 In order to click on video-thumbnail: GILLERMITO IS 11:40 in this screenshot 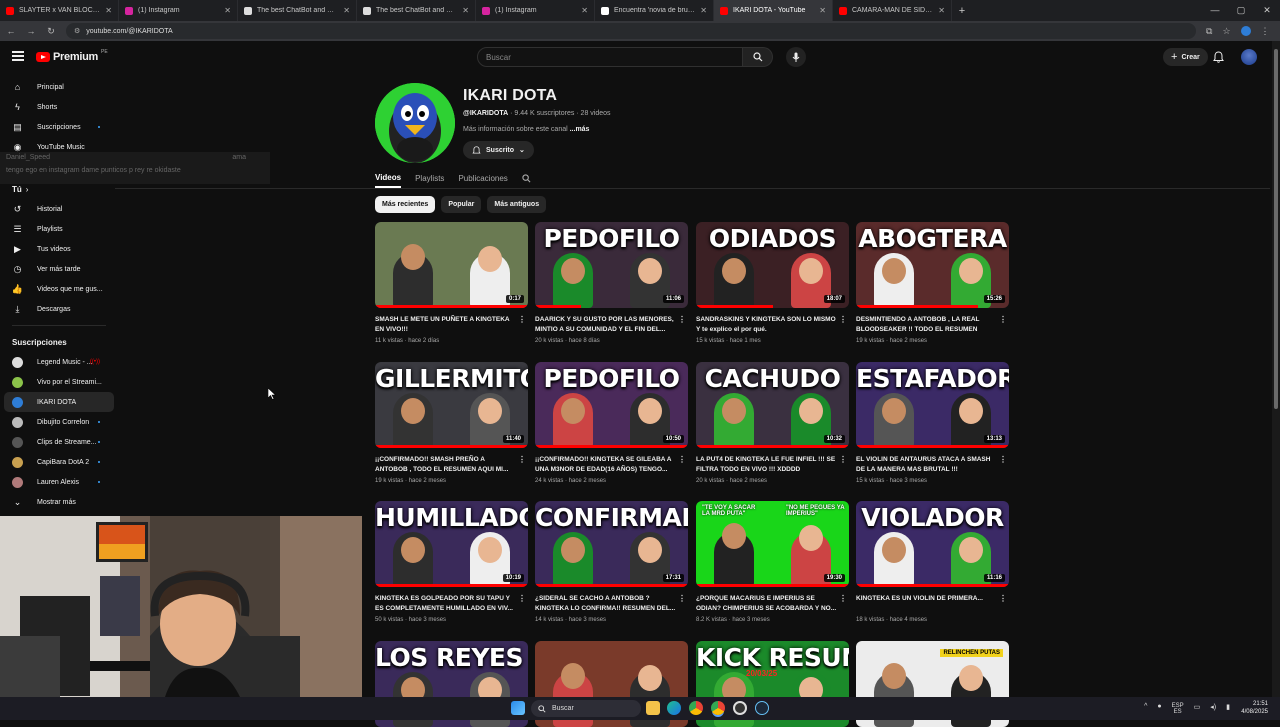, I will do `click(451, 405)`.